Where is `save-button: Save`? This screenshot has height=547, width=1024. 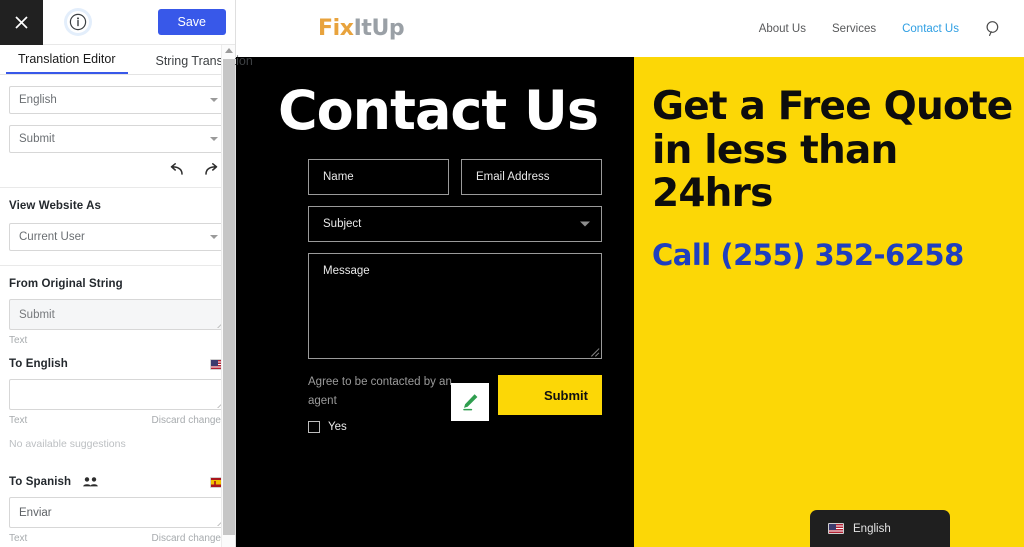 save-button: Save is located at coordinates (191, 22).